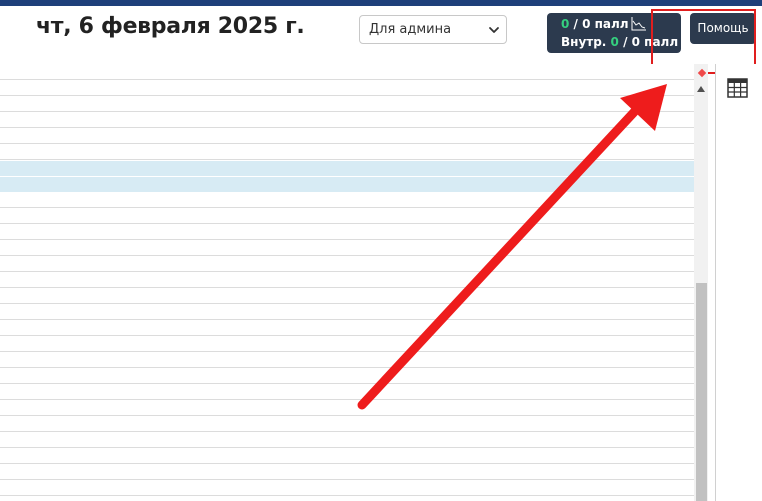  I want to click on role-select-value: Для админа, so click(410, 29).